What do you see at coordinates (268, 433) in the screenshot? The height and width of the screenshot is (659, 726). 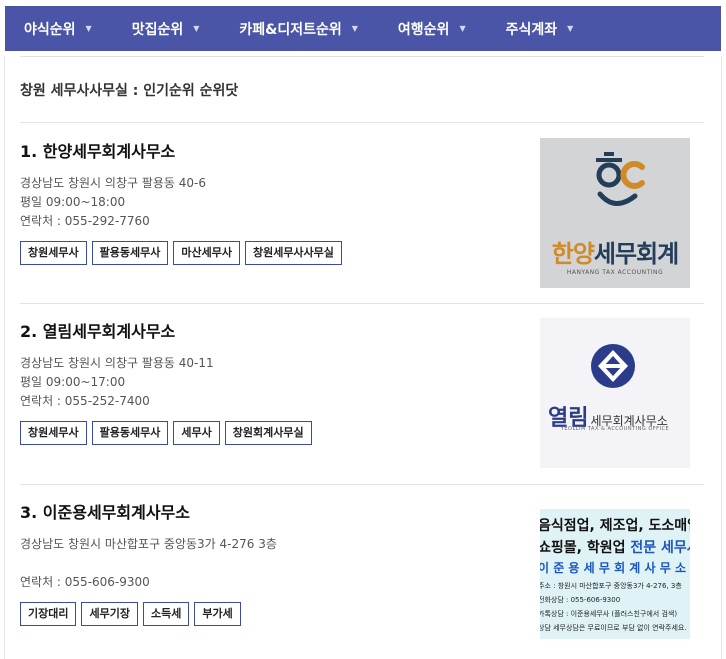 I see `tag-chip: 창원회계사무실` at bounding box center [268, 433].